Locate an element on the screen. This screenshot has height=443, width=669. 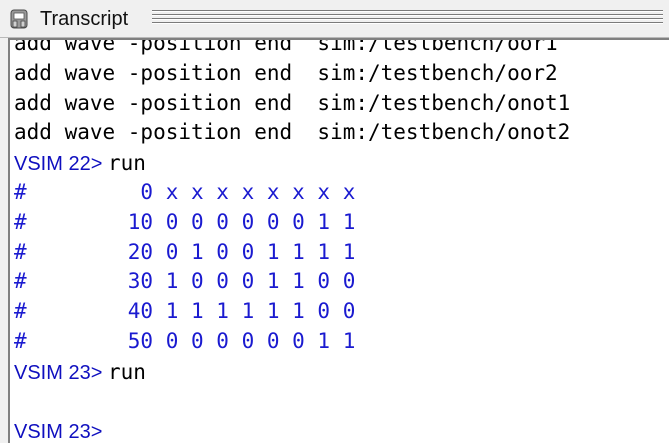
transcript-window-icon is located at coordinates (19, 19).